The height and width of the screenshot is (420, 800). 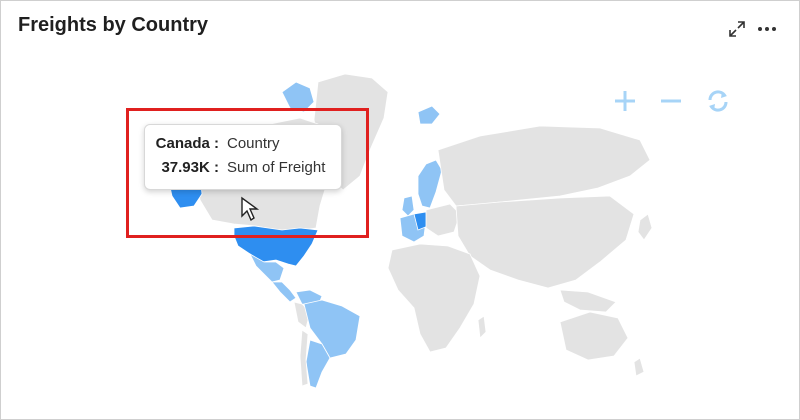 I want to click on tooltip-country-label: Country, so click(x=253, y=143).